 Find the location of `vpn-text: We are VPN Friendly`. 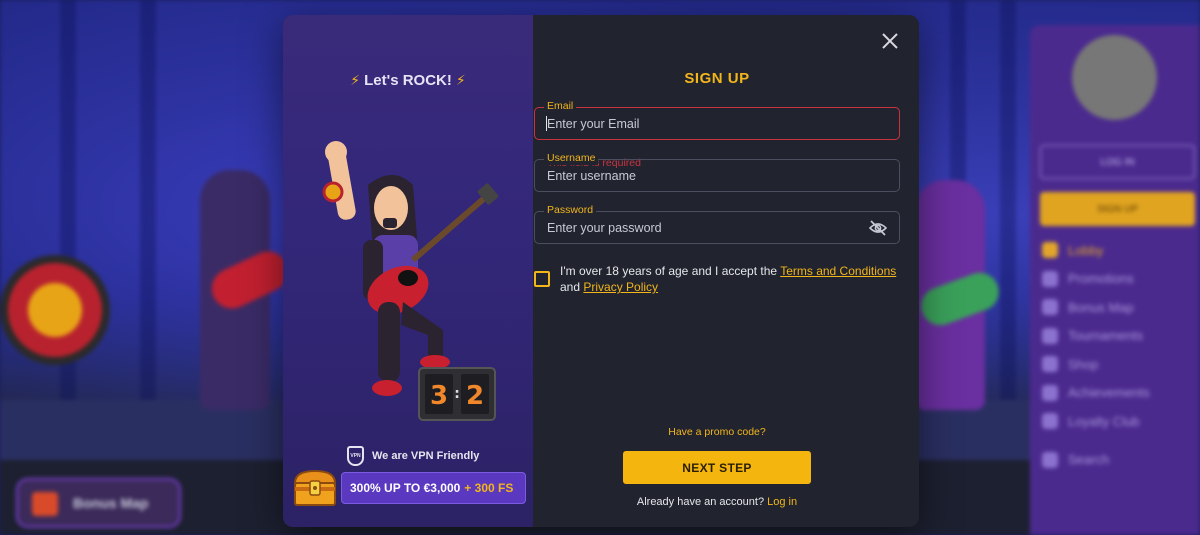

vpn-text: We are VPN Friendly is located at coordinates (426, 456).